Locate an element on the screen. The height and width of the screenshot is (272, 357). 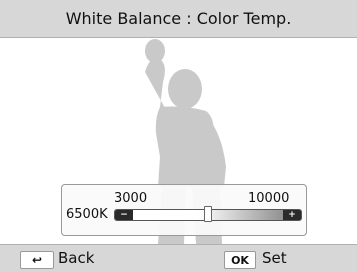
slider-min-label: 3000 is located at coordinates (131, 198).